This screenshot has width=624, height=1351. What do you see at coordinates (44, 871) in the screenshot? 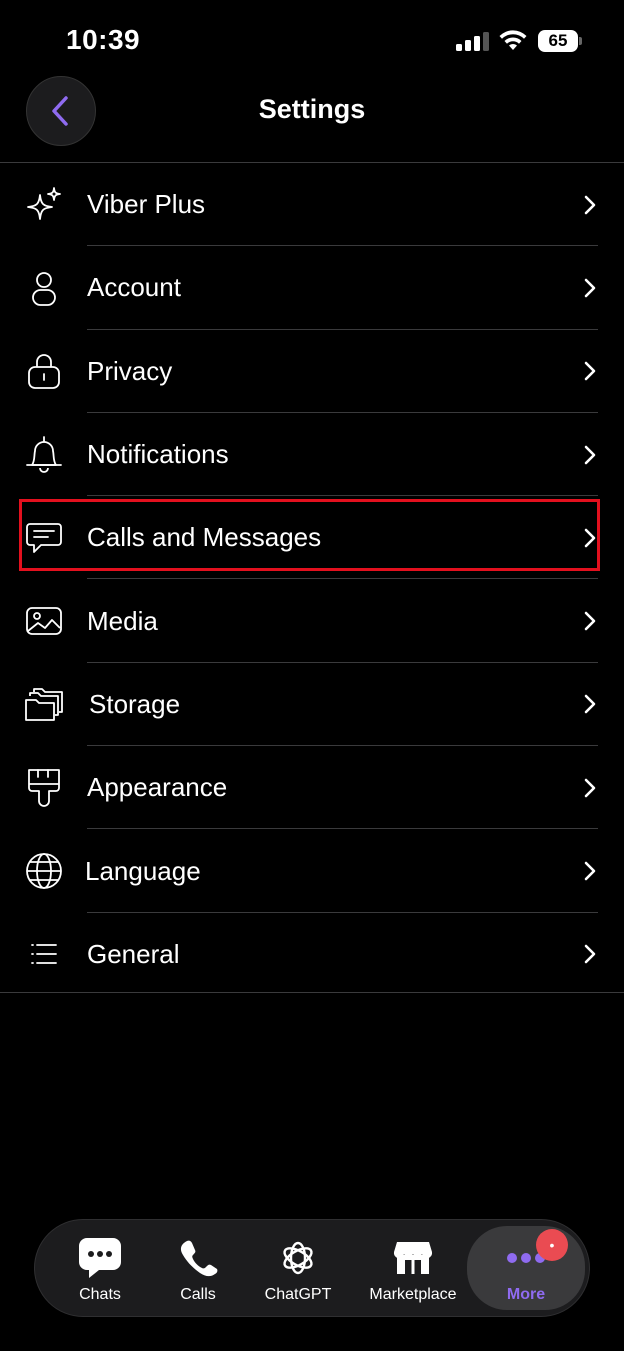
I see `globe-icon` at bounding box center [44, 871].